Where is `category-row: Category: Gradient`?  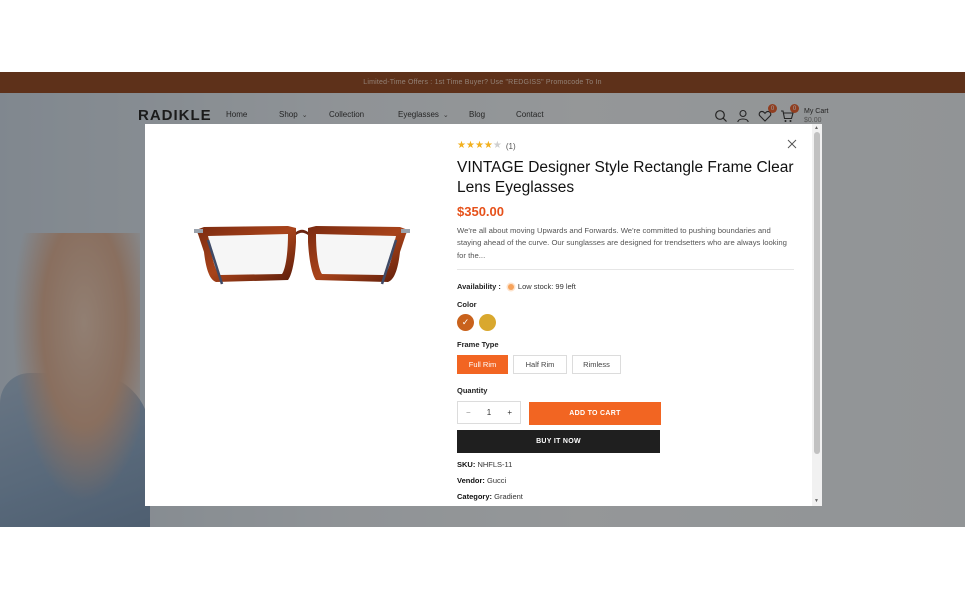
category-row: Category: Gradient is located at coordinates (490, 496).